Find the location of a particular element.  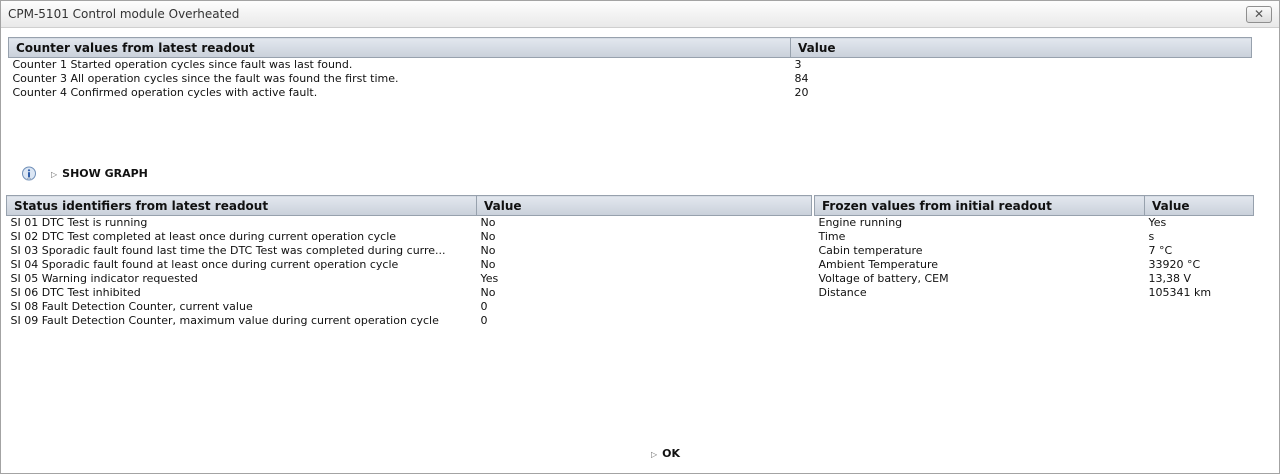

close-button: ✕ is located at coordinates (1259, 14).